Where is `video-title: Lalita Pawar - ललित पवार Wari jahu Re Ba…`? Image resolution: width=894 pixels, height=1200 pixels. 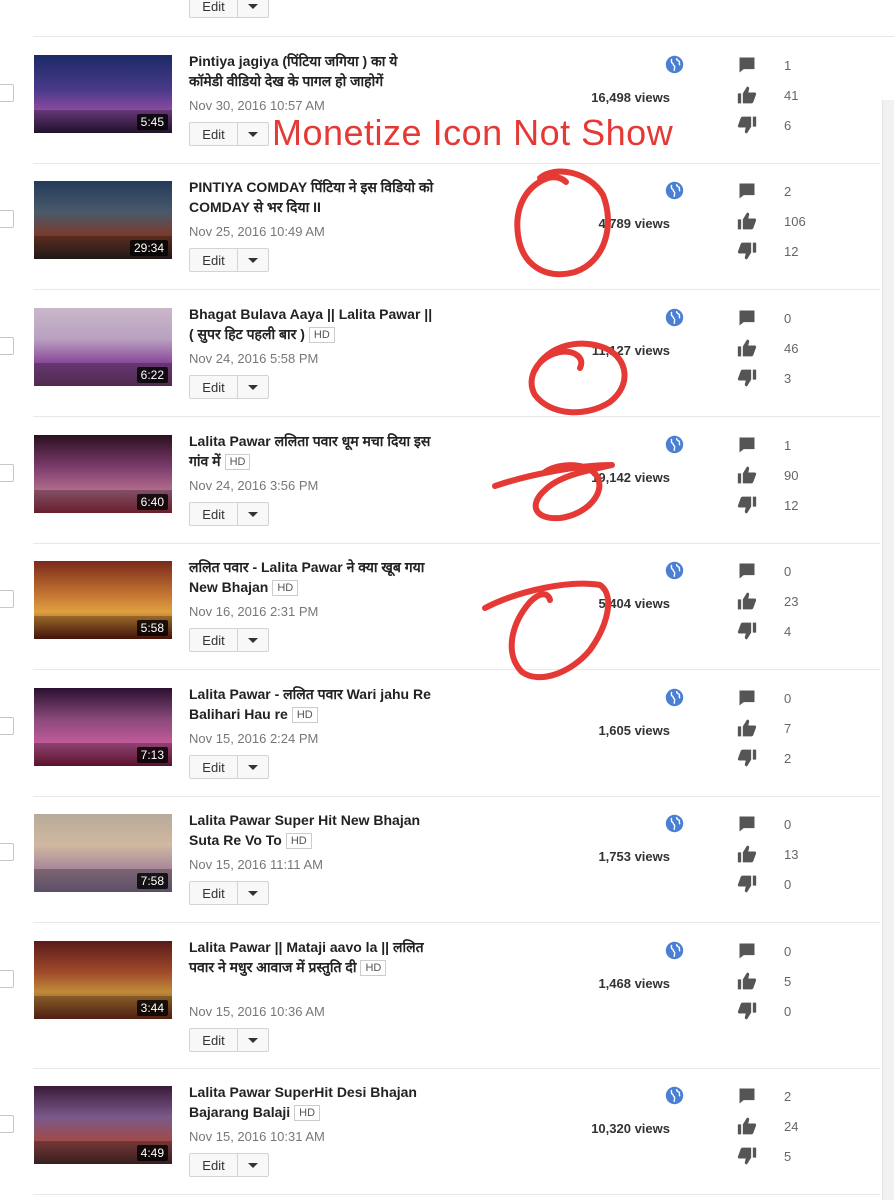 video-title: Lalita Pawar - ललित पवार Wari jahu Re Ba… is located at coordinates (311, 704).